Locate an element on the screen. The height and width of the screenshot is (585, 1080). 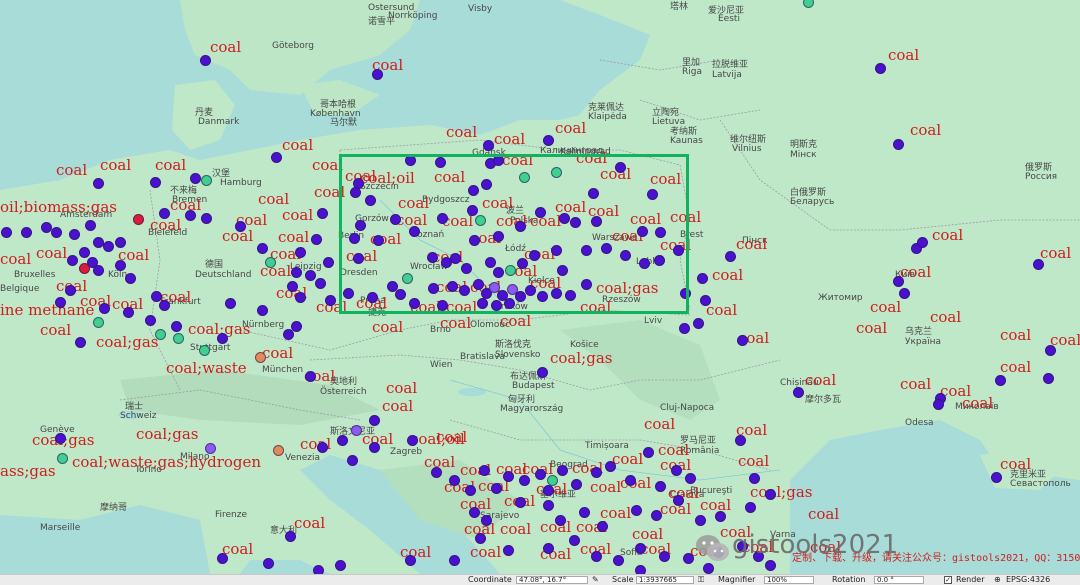
coordinate-field: 47.08°, 16.7° is located at coordinates (552, 580).